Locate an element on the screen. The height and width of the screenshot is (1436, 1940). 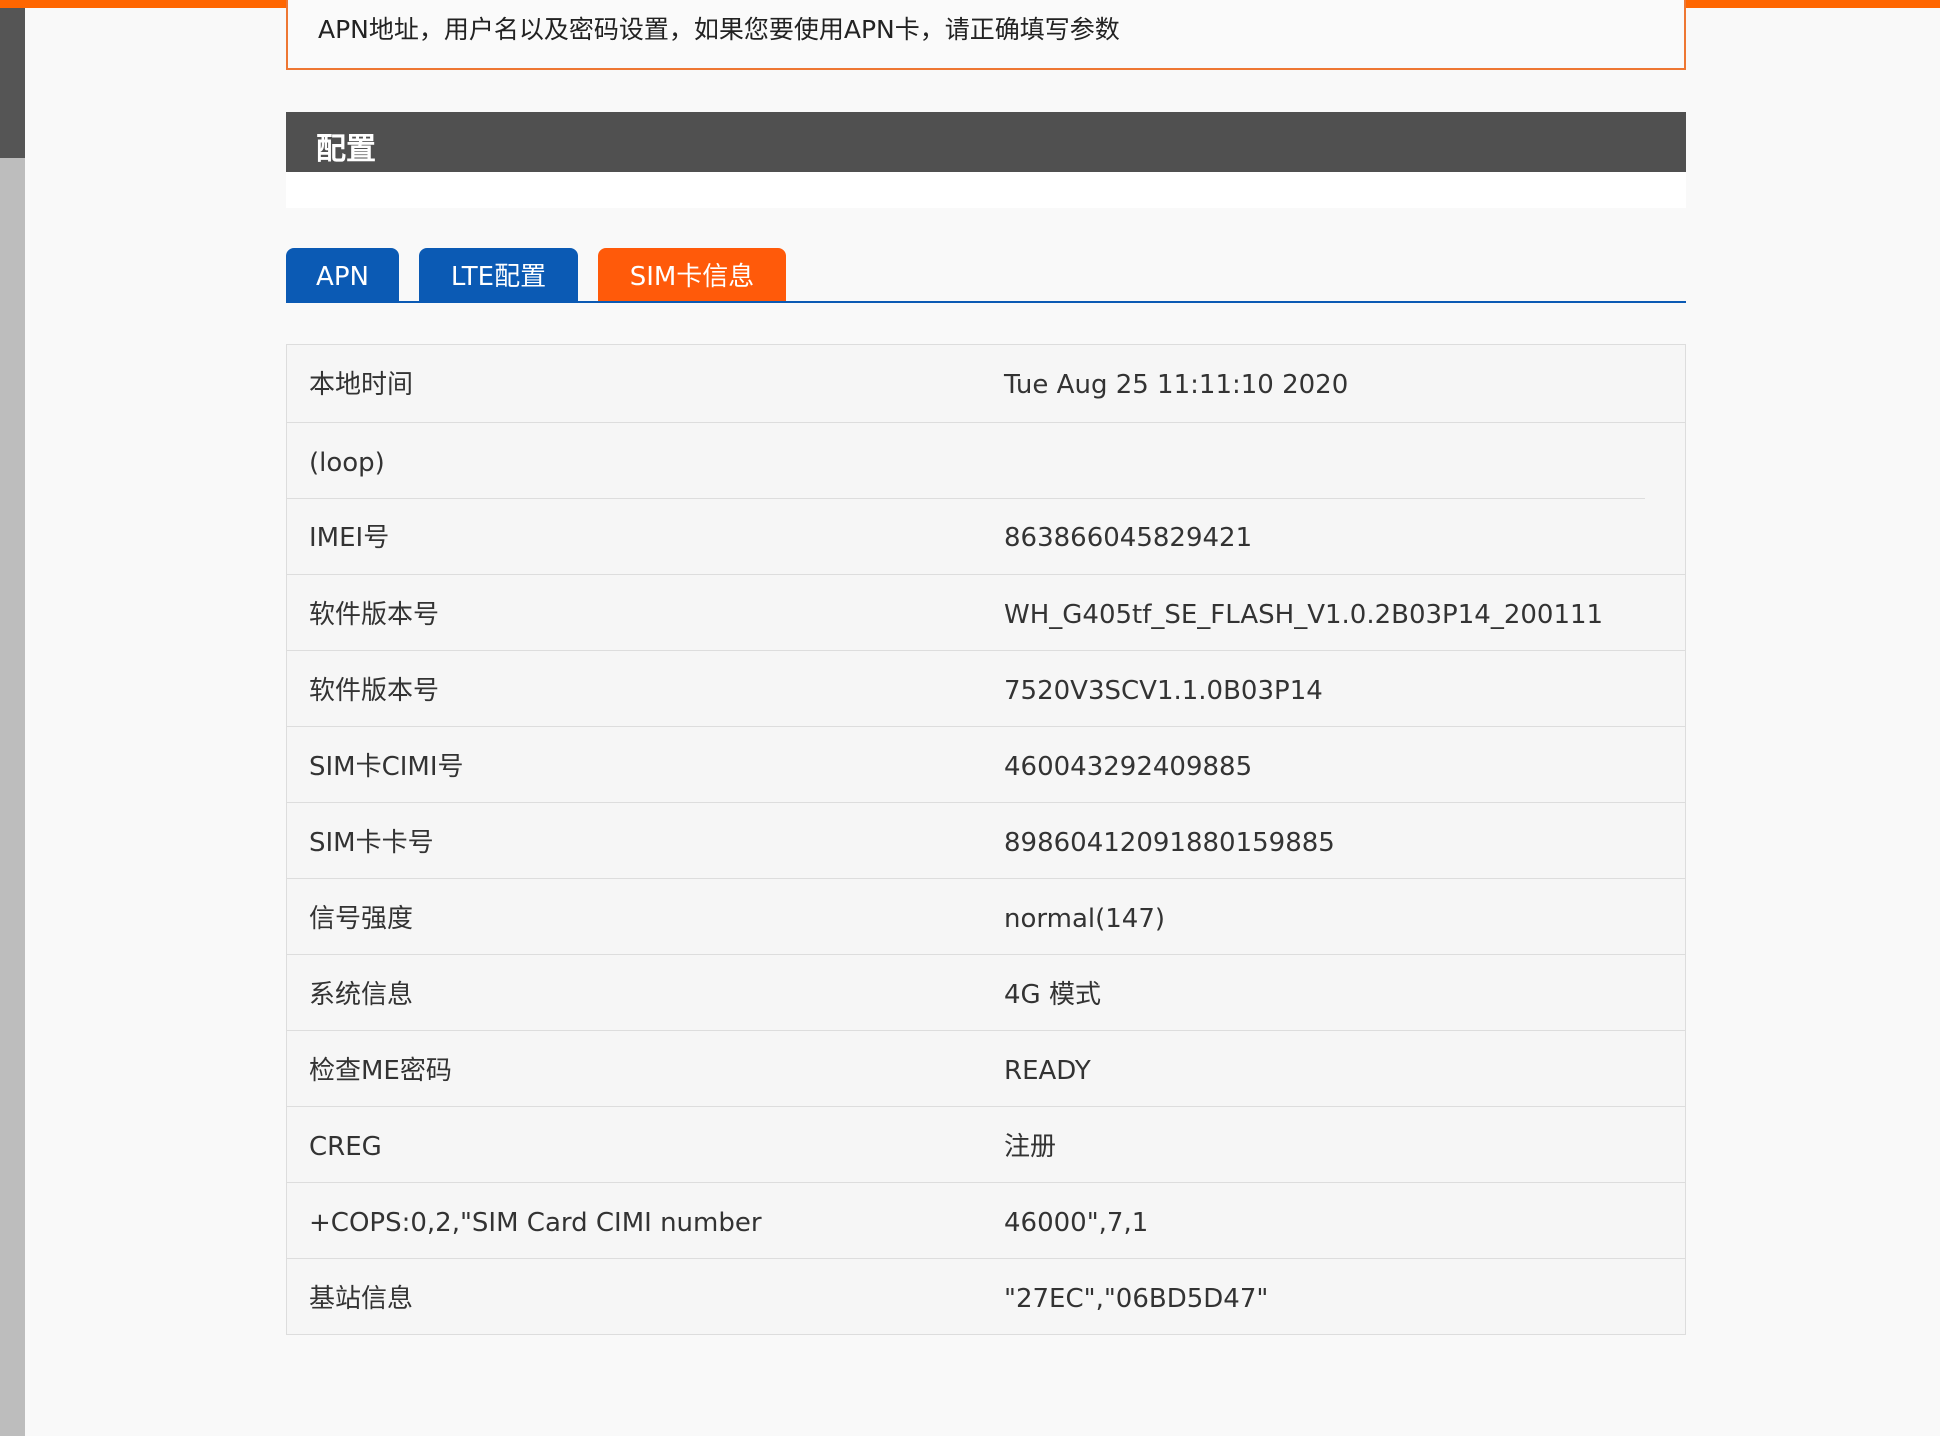
table-row-creg: CREG 注册 is located at coordinates (986, 1144).